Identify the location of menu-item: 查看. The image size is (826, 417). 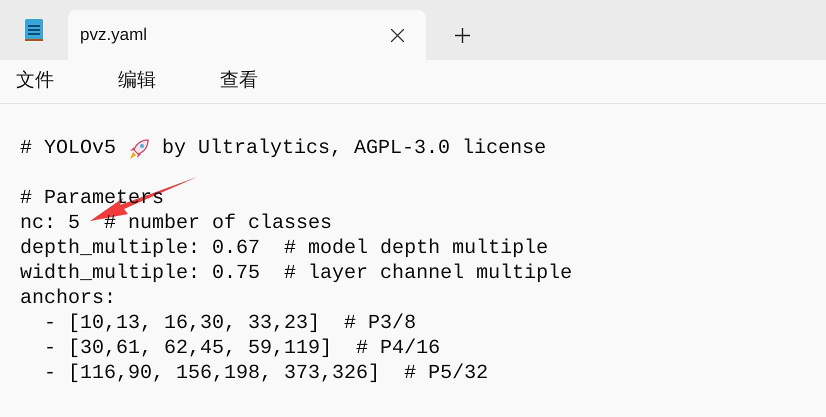
(239, 81).